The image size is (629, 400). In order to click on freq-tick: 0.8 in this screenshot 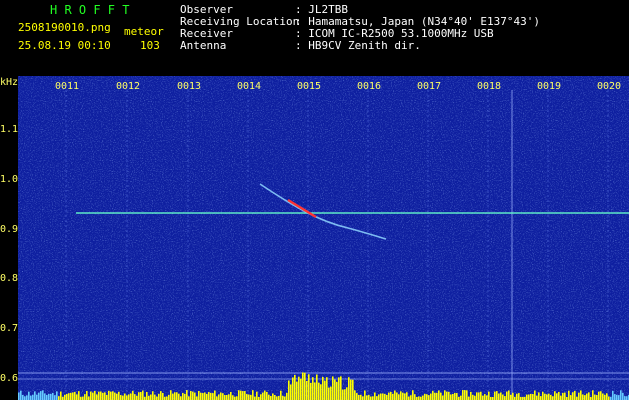, I will do `click(9, 278)`.